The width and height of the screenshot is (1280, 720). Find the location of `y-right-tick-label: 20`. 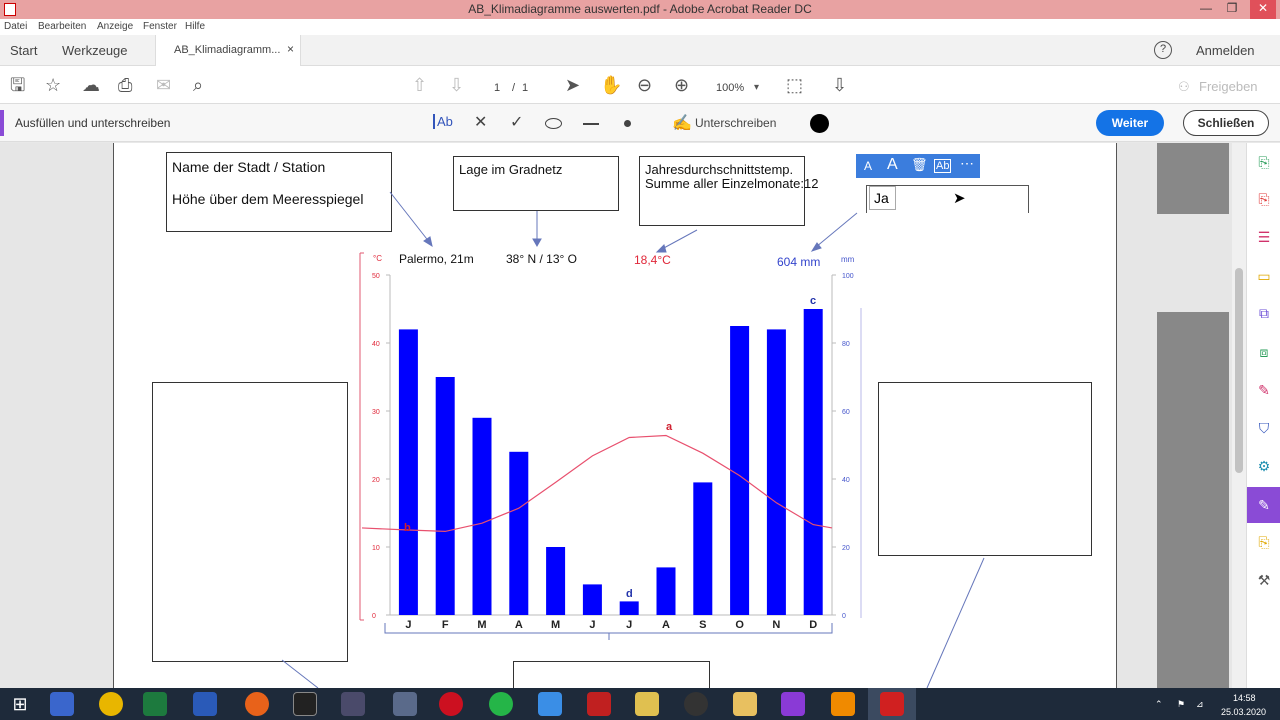

y-right-tick-label: 20 is located at coordinates (846, 548).